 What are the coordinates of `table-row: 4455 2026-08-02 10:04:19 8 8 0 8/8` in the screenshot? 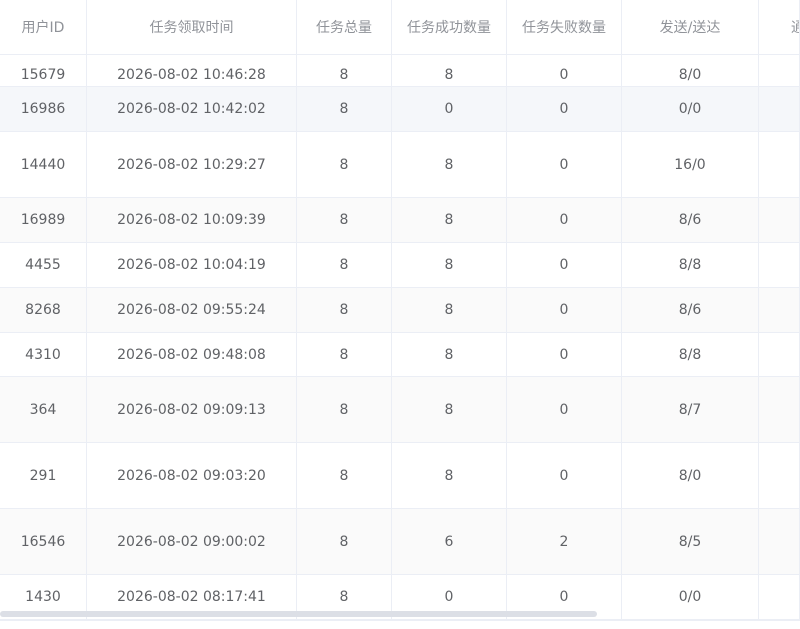 It's located at (400, 265).